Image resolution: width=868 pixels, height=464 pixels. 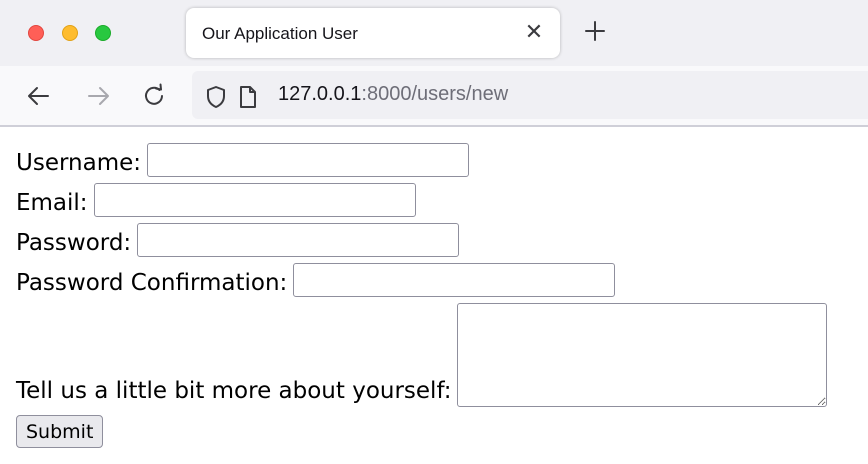 I want to click on url-text: 127.0.0.1:8000/users/new, so click(x=393, y=94).